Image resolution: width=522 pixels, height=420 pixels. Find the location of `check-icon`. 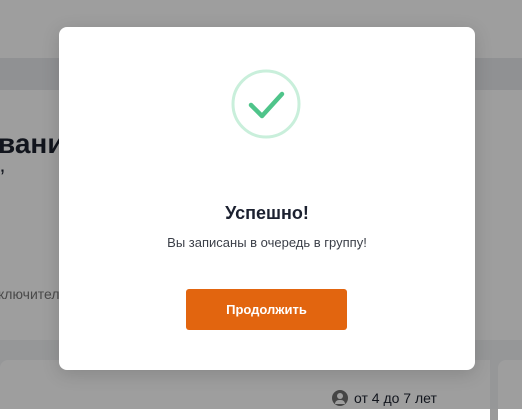

check-icon is located at coordinates (266, 104).